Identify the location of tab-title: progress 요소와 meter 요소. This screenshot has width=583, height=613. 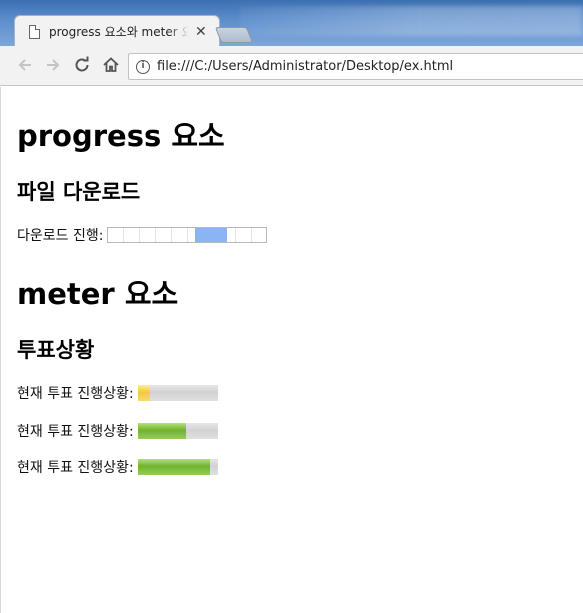
(119, 32).